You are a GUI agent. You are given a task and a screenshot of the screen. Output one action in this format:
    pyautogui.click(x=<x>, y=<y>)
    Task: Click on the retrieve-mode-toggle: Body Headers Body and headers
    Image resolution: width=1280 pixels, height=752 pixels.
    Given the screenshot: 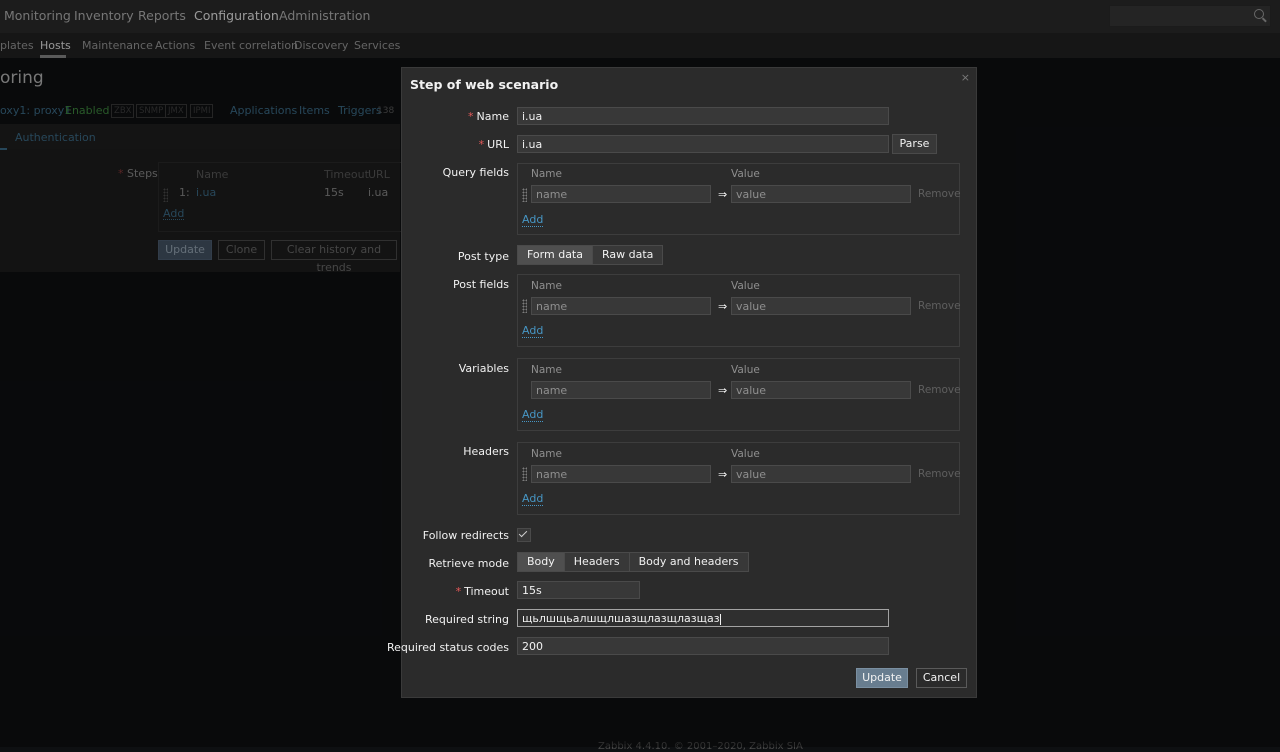 What is the action you would take?
    pyautogui.click(x=633, y=562)
    